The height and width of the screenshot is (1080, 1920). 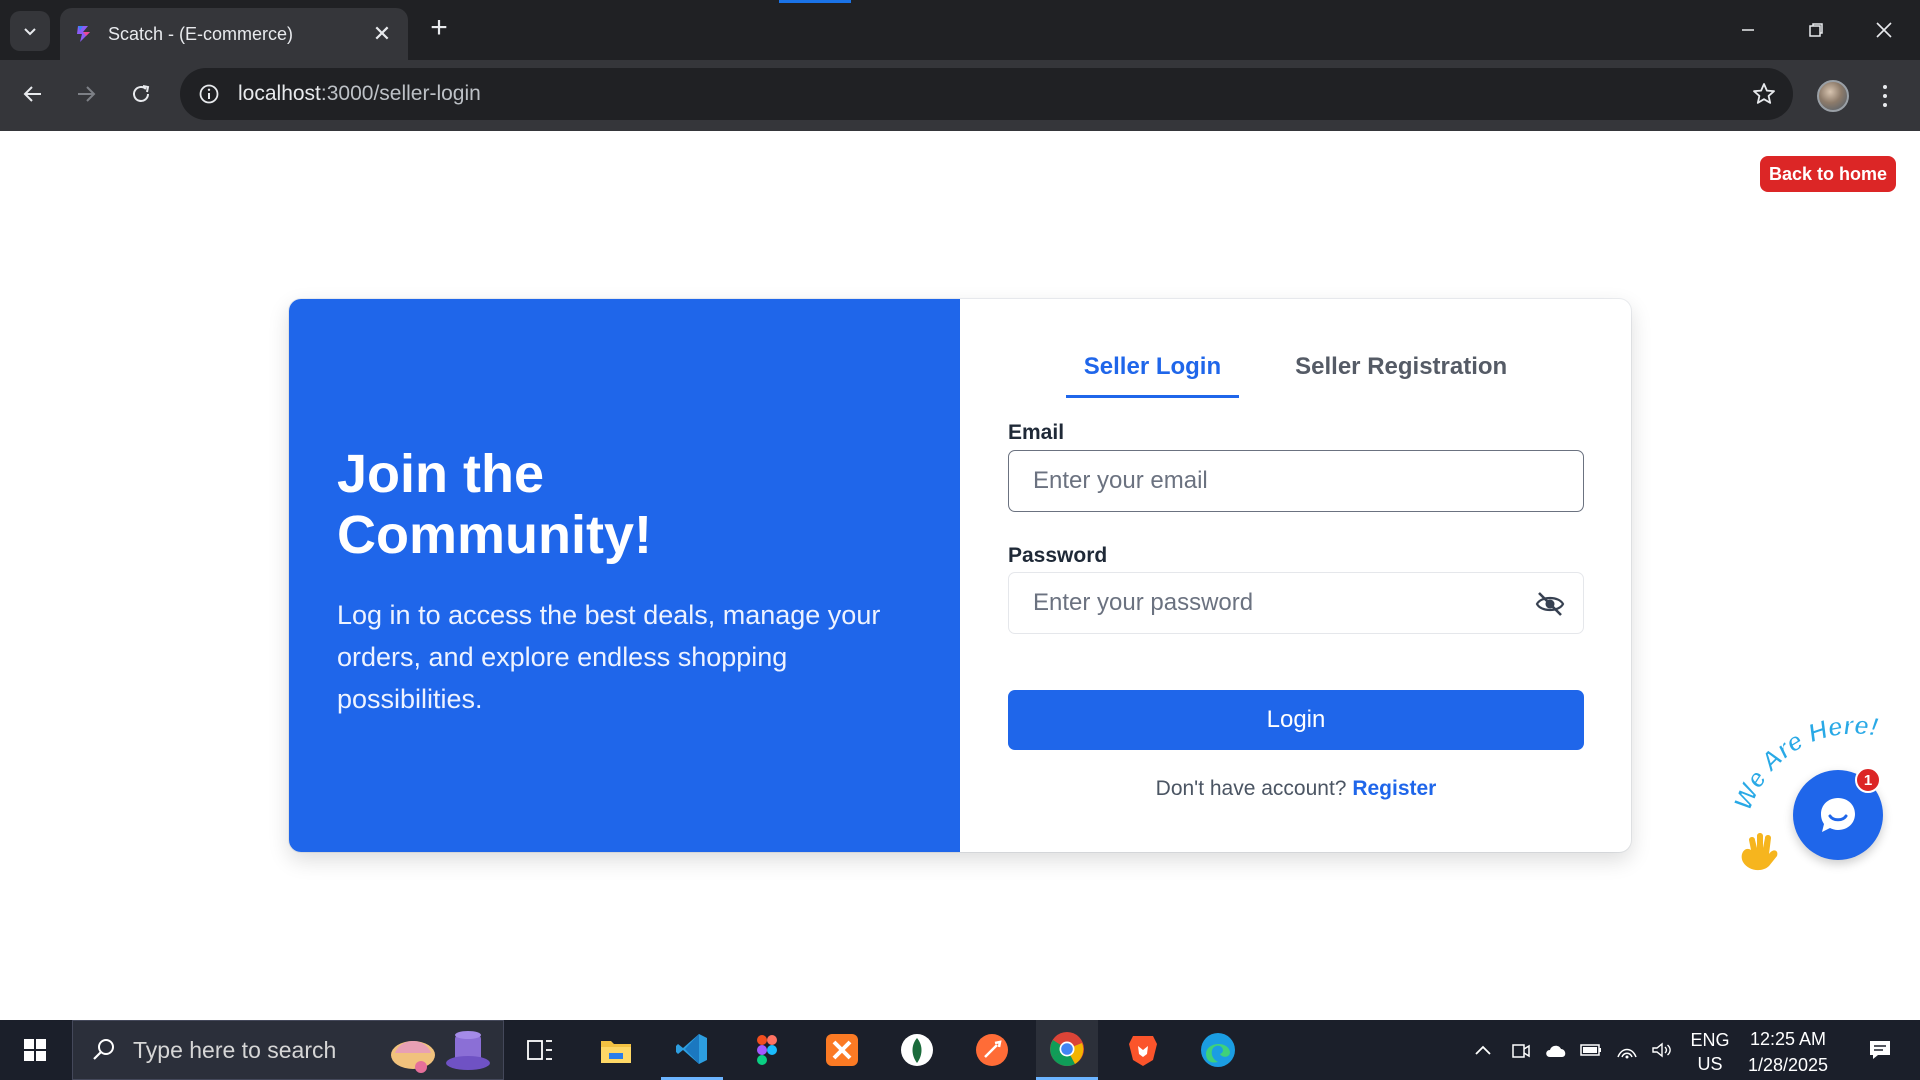 What do you see at coordinates (1218, 1050) in the screenshot?
I see `edge-icon` at bounding box center [1218, 1050].